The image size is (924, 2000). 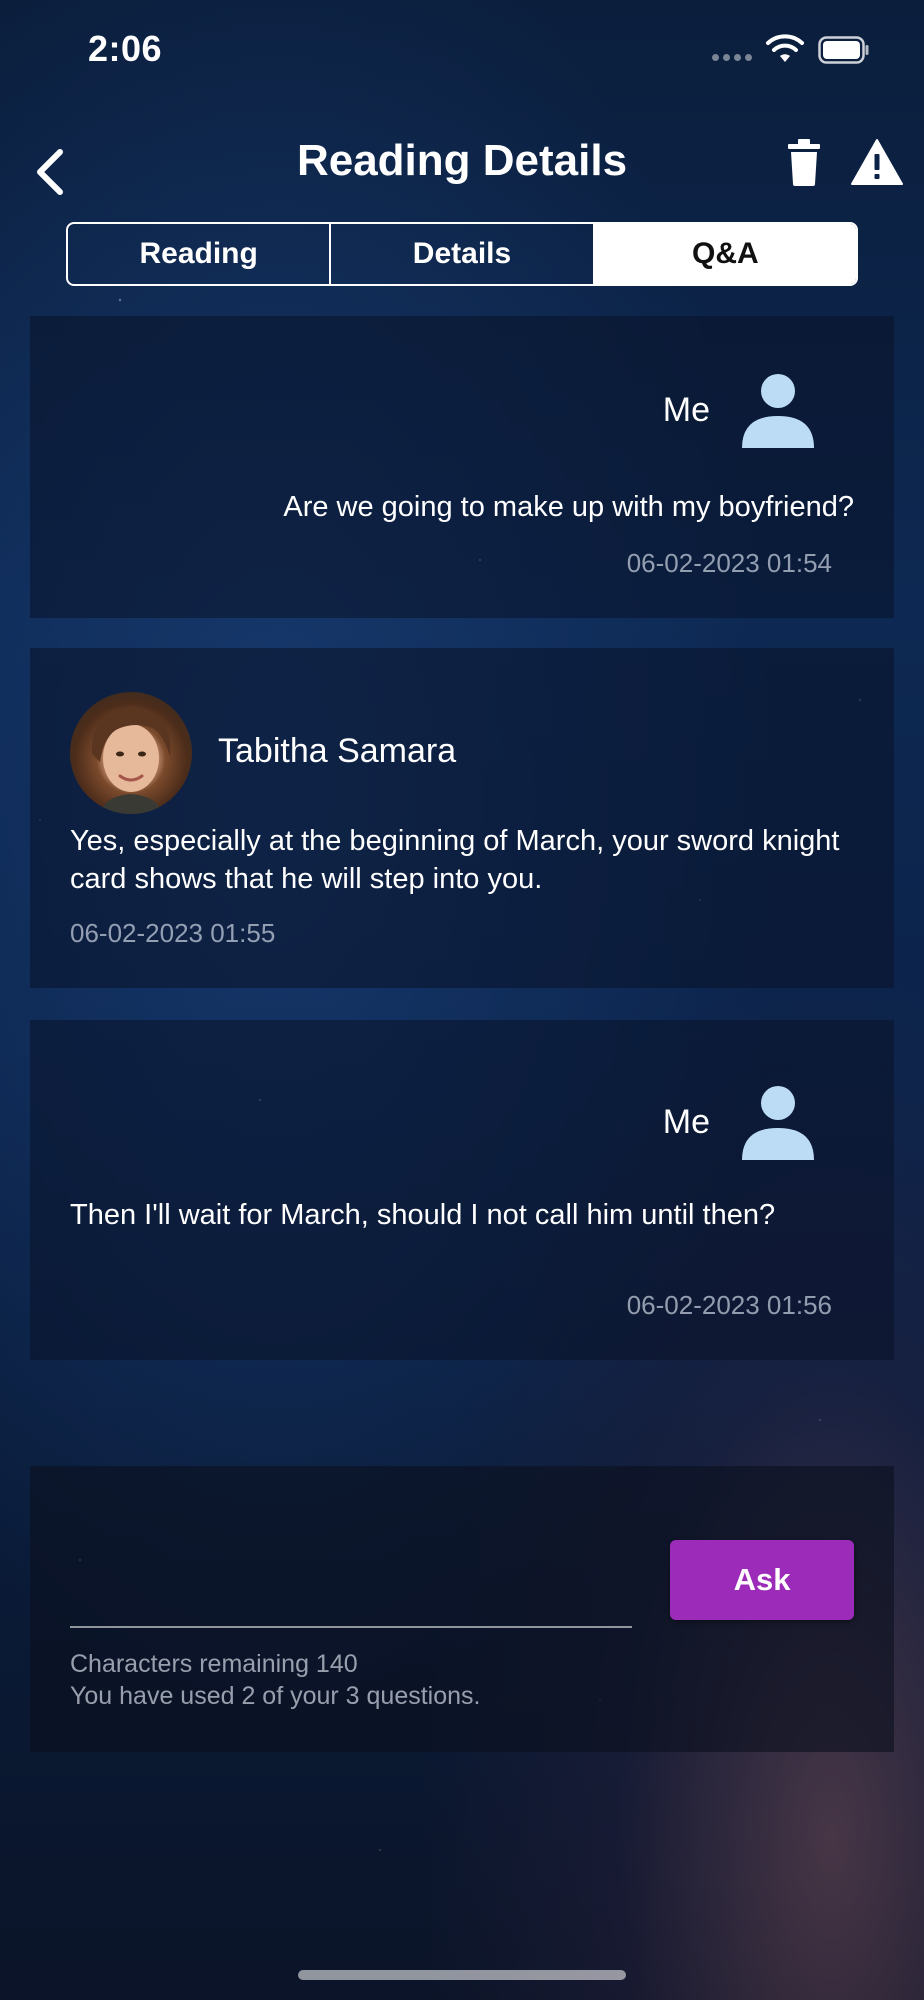 I want to click on tab-details: Details, so click(x=460, y=254).